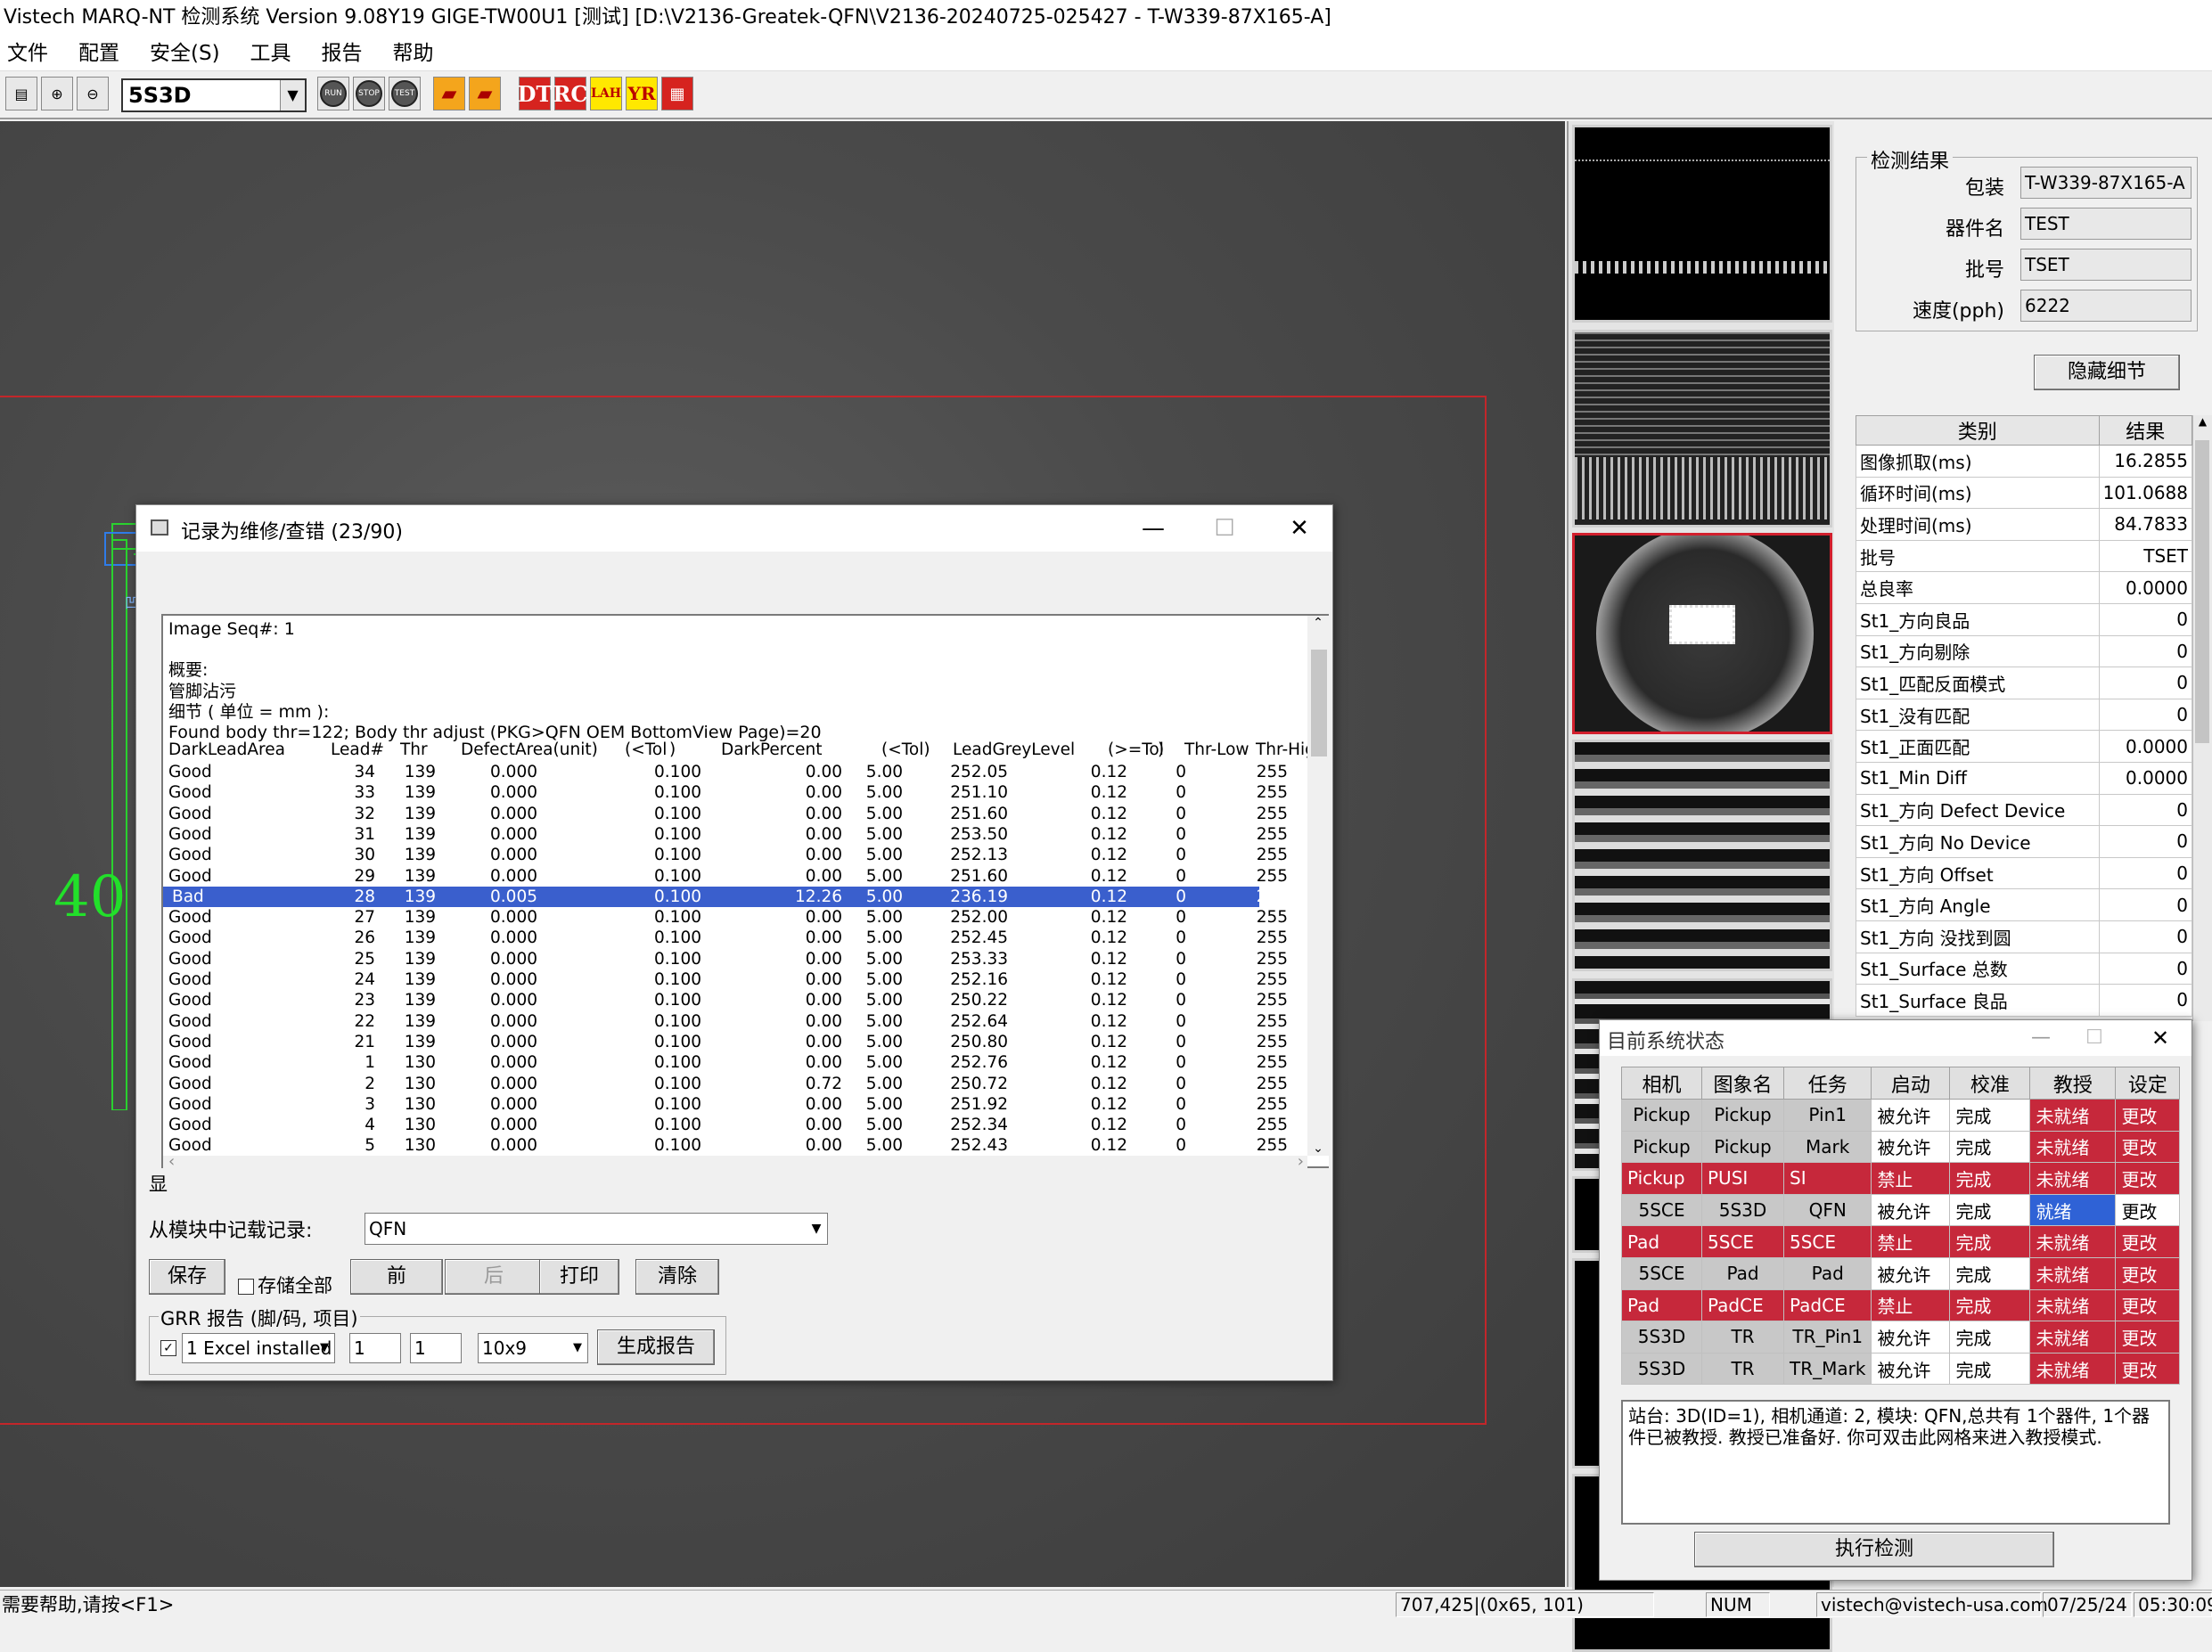 Image resolution: width=2212 pixels, height=1652 pixels. Describe the element at coordinates (2025, 619) in the screenshot. I see `stat-row: St1_方向良品 0` at that location.